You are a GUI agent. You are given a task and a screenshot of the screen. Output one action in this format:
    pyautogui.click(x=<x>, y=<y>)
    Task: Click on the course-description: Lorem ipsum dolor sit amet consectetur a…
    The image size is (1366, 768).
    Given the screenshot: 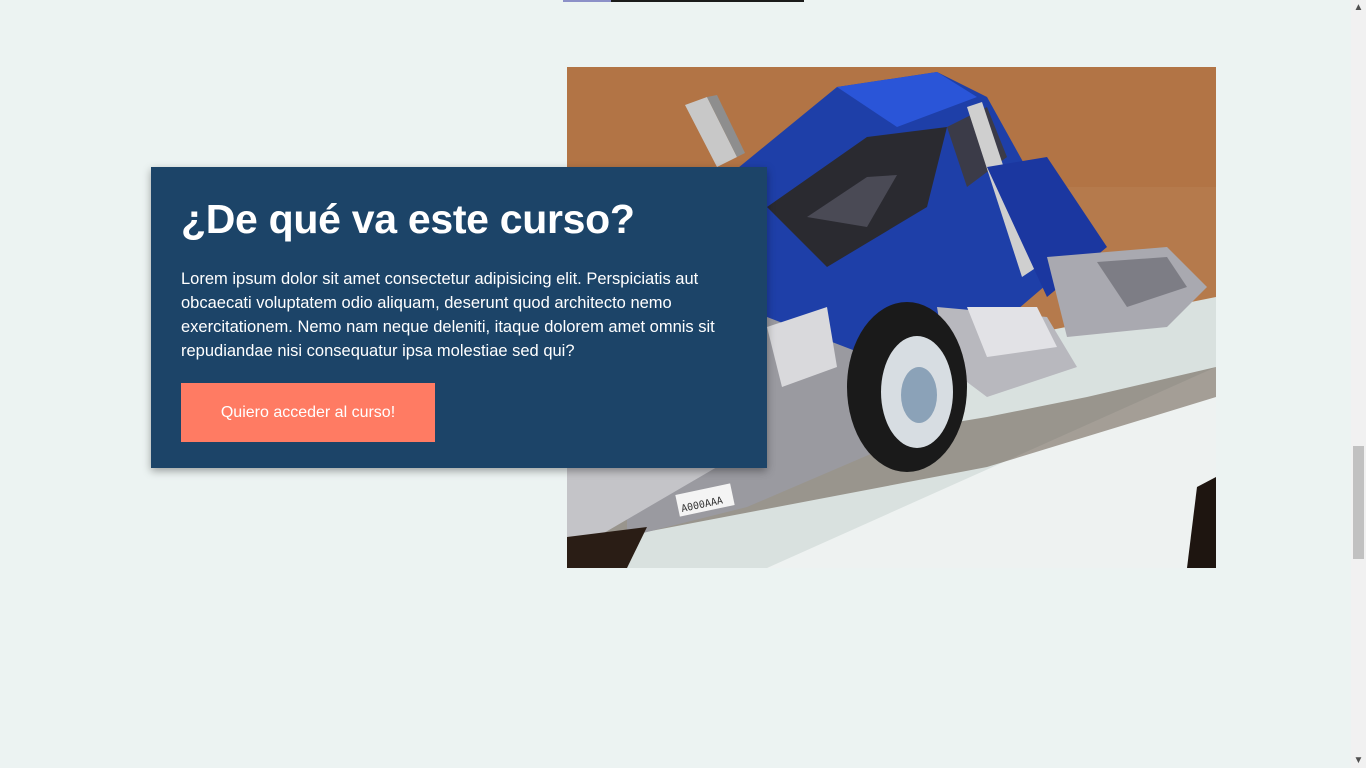 What is the action you would take?
    pyautogui.click(x=448, y=315)
    